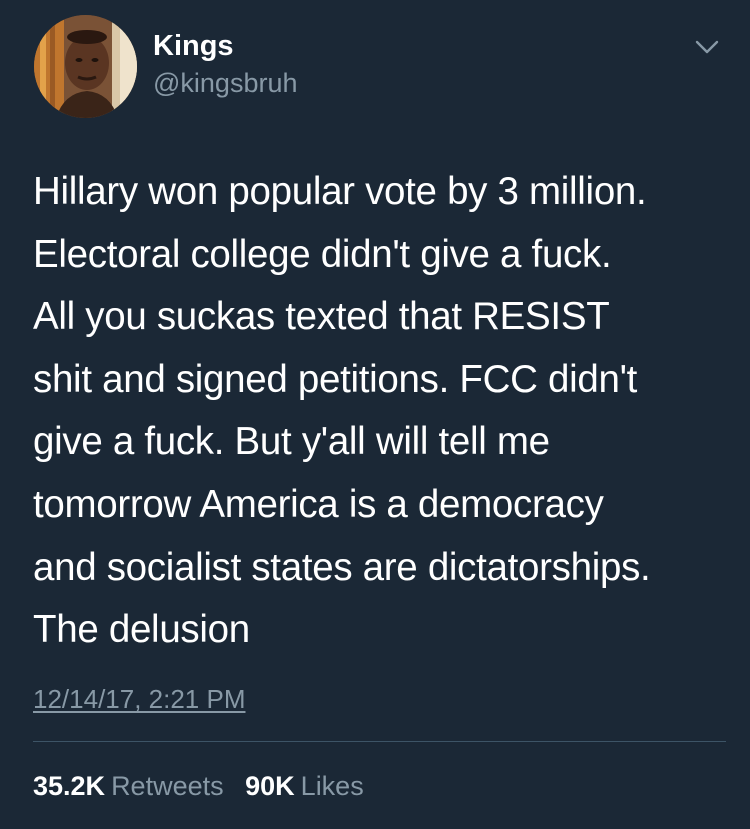 The height and width of the screenshot is (829, 750). Describe the element at coordinates (270, 786) in the screenshot. I see `likes-count: 90K` at that location.